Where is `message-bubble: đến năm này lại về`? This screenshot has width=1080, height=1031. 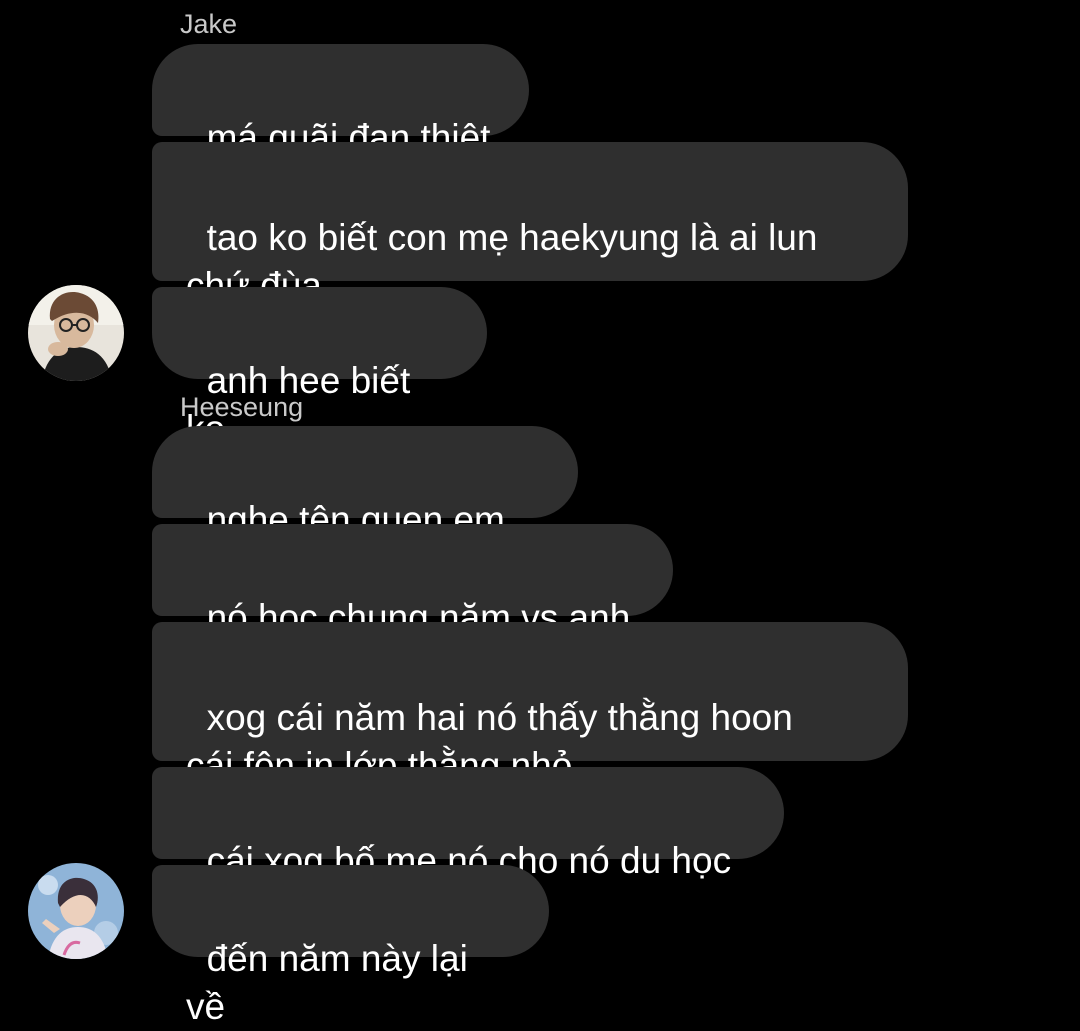 message-bubble: đến năm này lại về is located at coordinates (350, 946).